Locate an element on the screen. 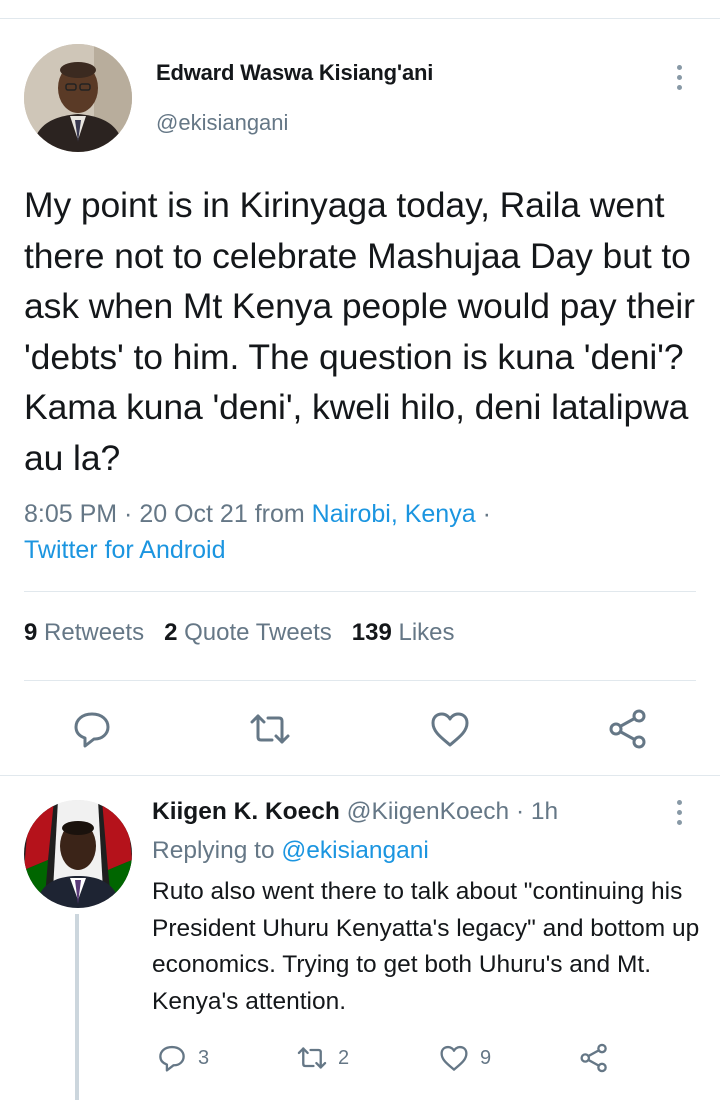 Image resolution: width=720 pixels, height=1100 pixels. retweet-count: 2 is located at coordinates (344, 1057).